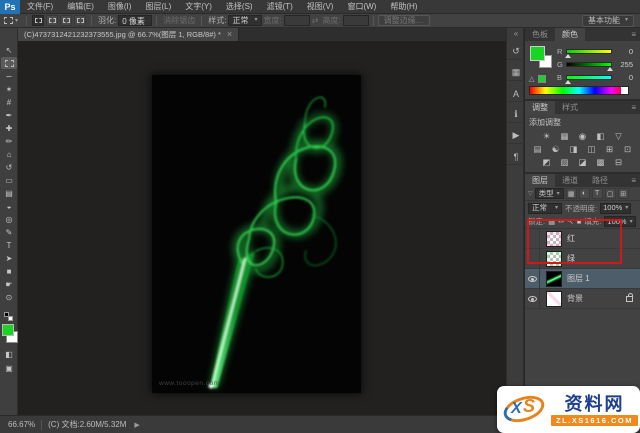  What do you see at coordinates (582, 239) in the screenshot?
I see `layer-row-0: 红` at bounding box center [582, 239].